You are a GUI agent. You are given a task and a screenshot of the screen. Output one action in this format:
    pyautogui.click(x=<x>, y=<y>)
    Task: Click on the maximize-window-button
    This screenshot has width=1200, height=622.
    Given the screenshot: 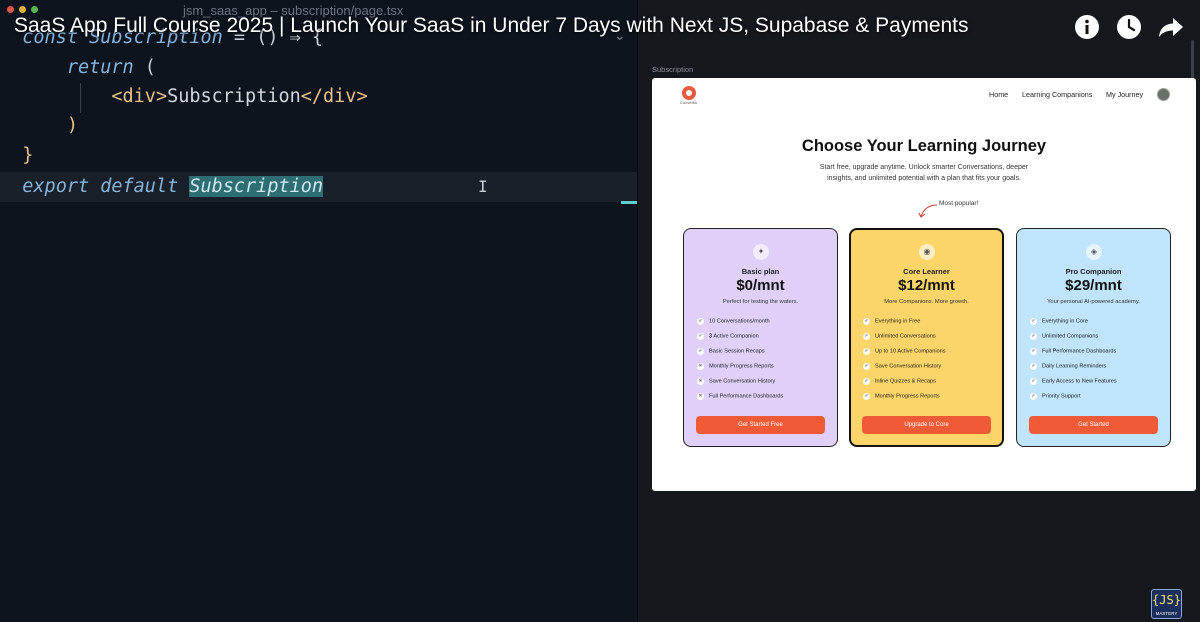 What is the action you would take?
    pyautogui.click(x=34, y=9)
    